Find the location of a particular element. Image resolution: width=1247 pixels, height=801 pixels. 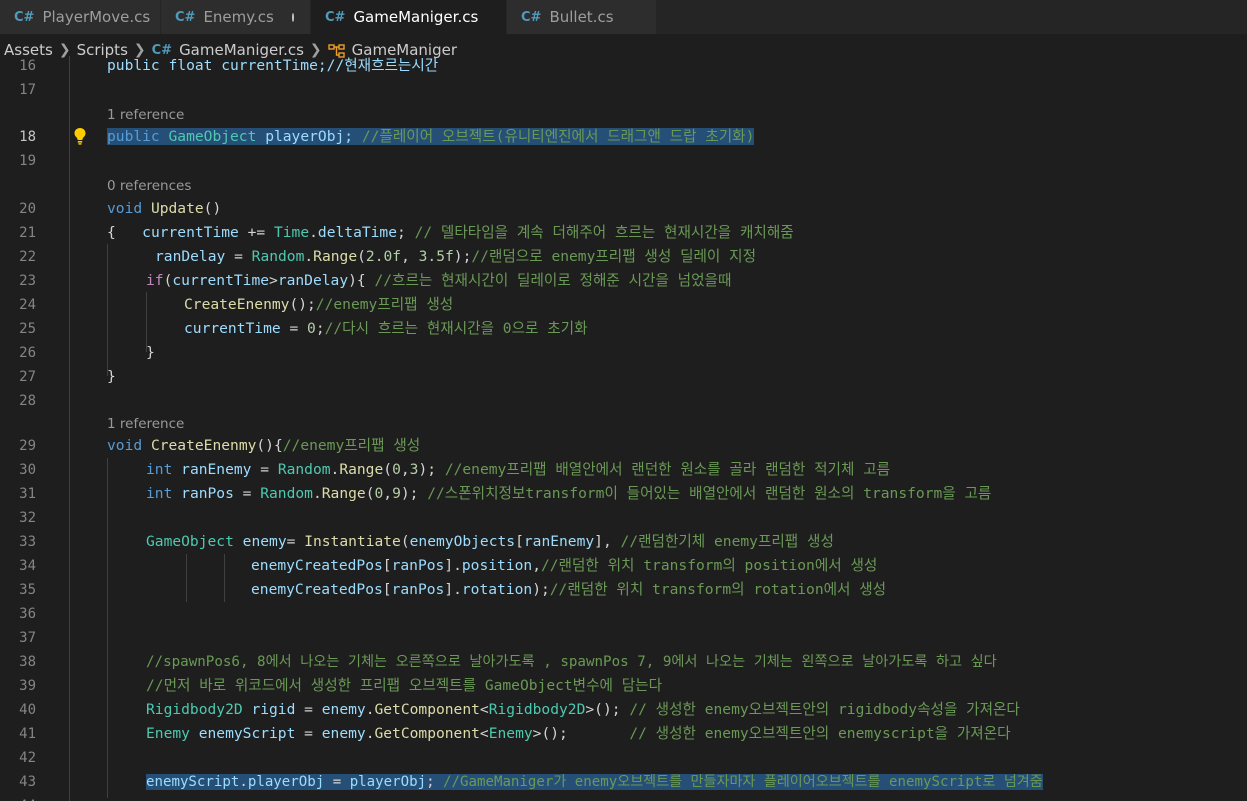

line-number: 34 is located at coordinates (27, 566).